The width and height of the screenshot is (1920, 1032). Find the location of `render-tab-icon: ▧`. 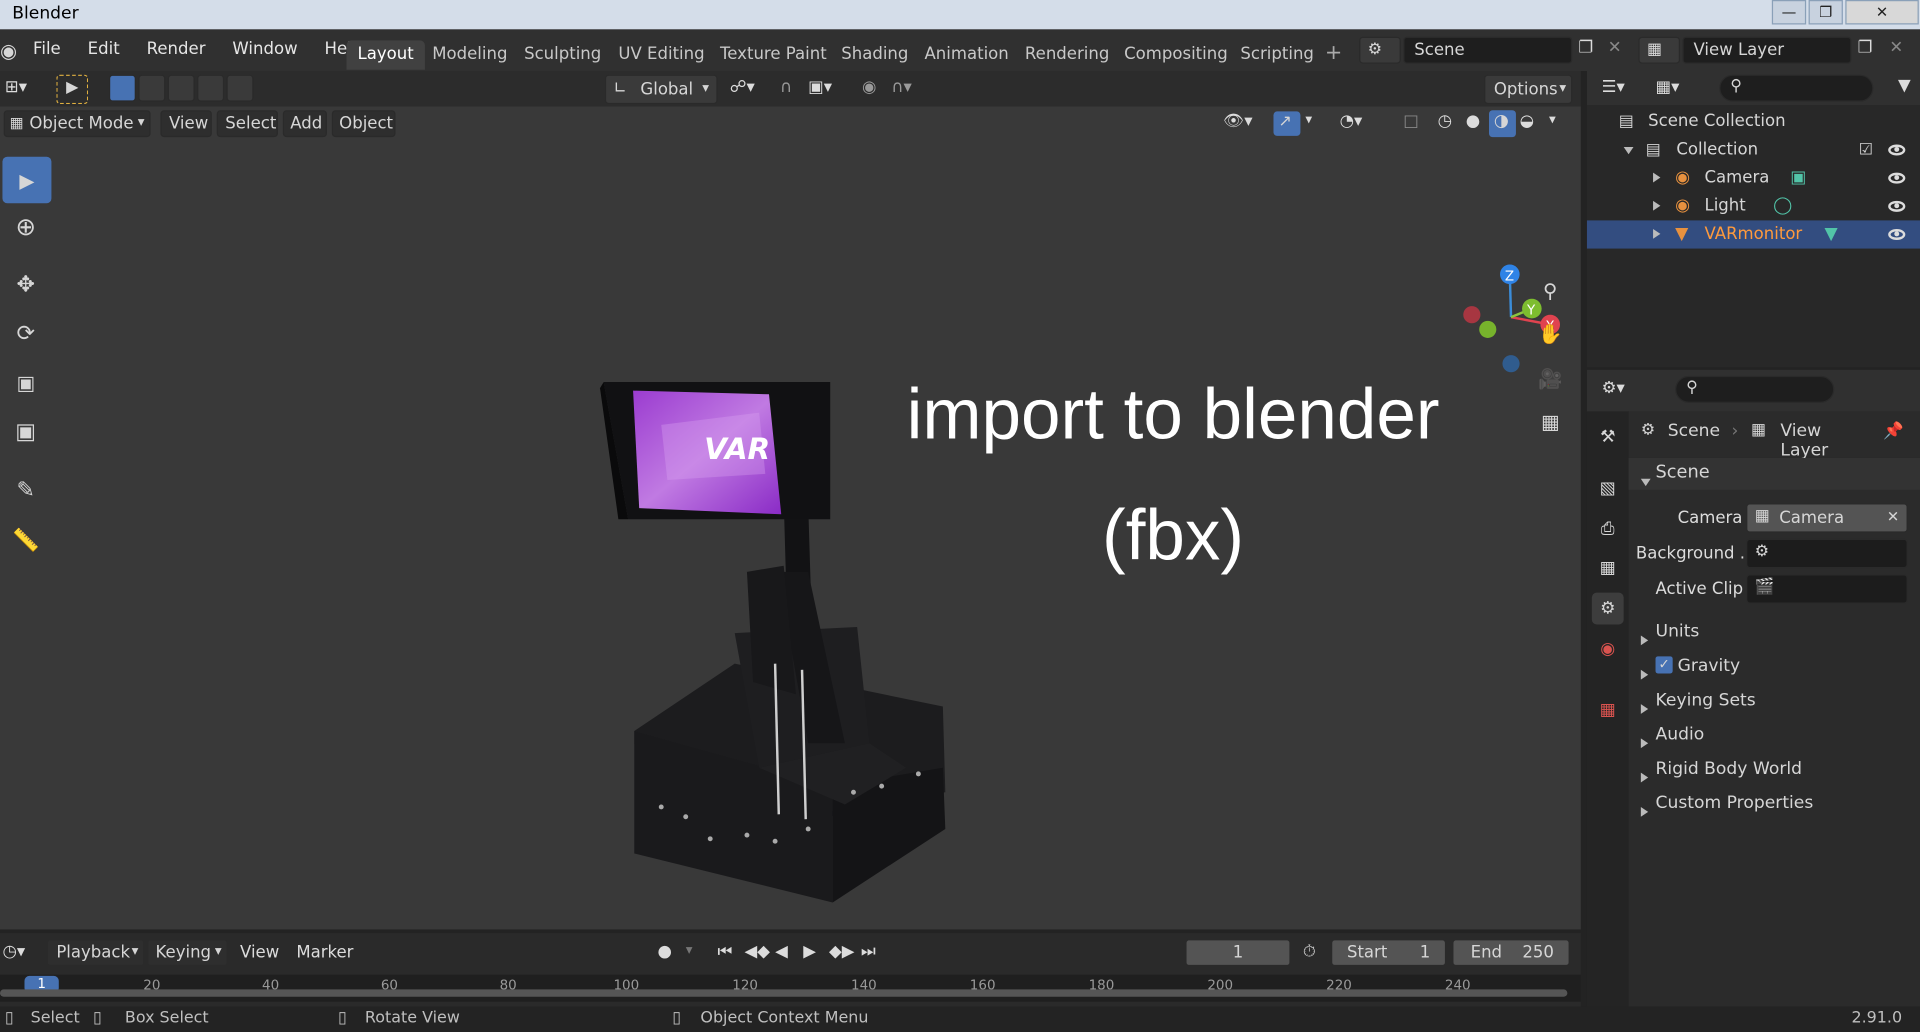

render-tab-icon: ▧ is located at coordinates (1608, 489).